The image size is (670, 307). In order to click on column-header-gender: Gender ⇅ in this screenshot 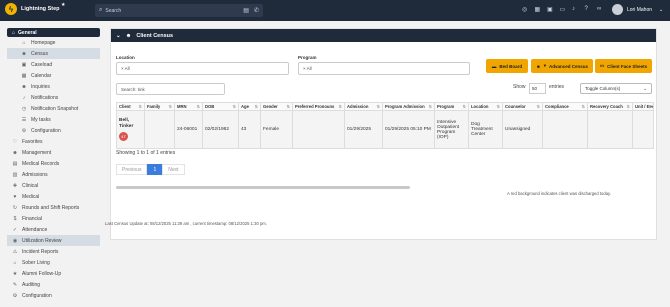, I will do `click(276, 106)`.